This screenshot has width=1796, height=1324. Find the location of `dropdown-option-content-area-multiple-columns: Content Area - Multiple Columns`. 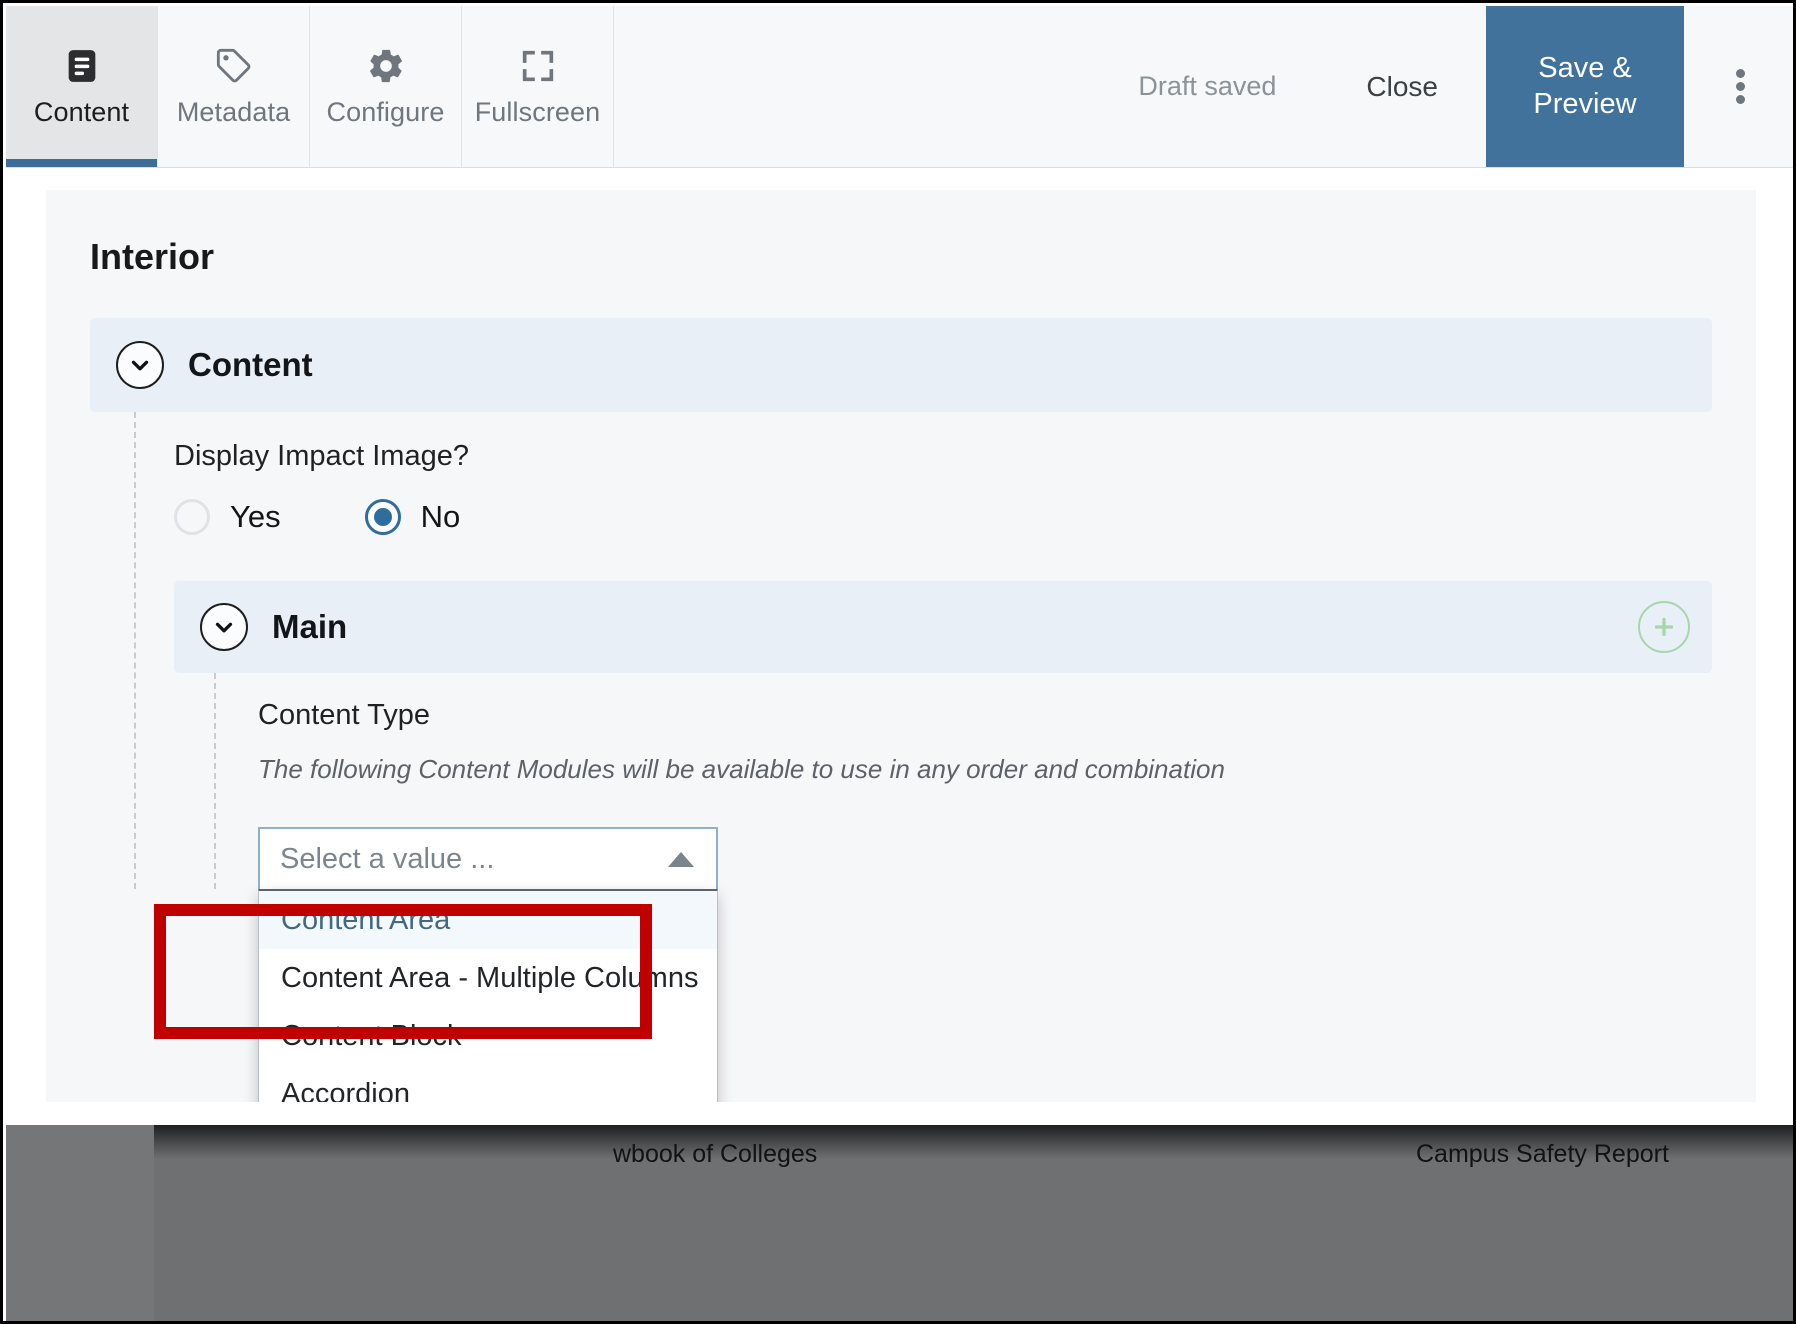

dropdown-option-content-area-multiple-columns: Content Area - Multiple Columns is located at coordinates (488, 978).